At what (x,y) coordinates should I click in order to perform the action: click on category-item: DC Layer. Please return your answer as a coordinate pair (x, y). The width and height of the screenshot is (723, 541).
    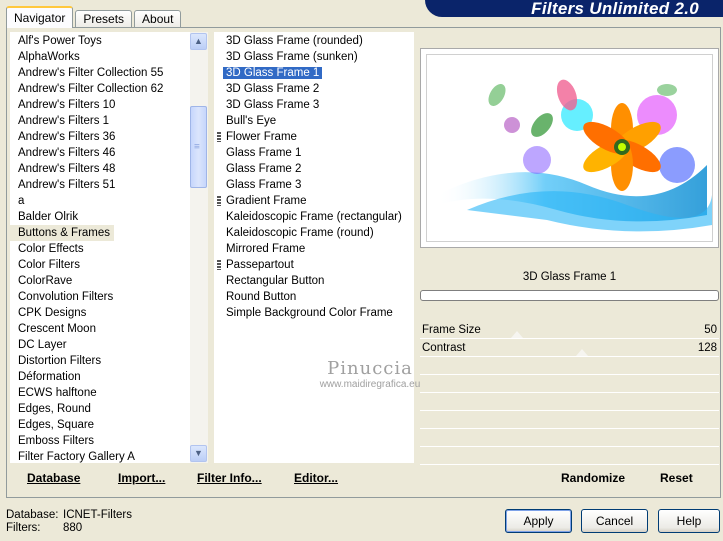
    Looking at the image, I should click on (100, 345).